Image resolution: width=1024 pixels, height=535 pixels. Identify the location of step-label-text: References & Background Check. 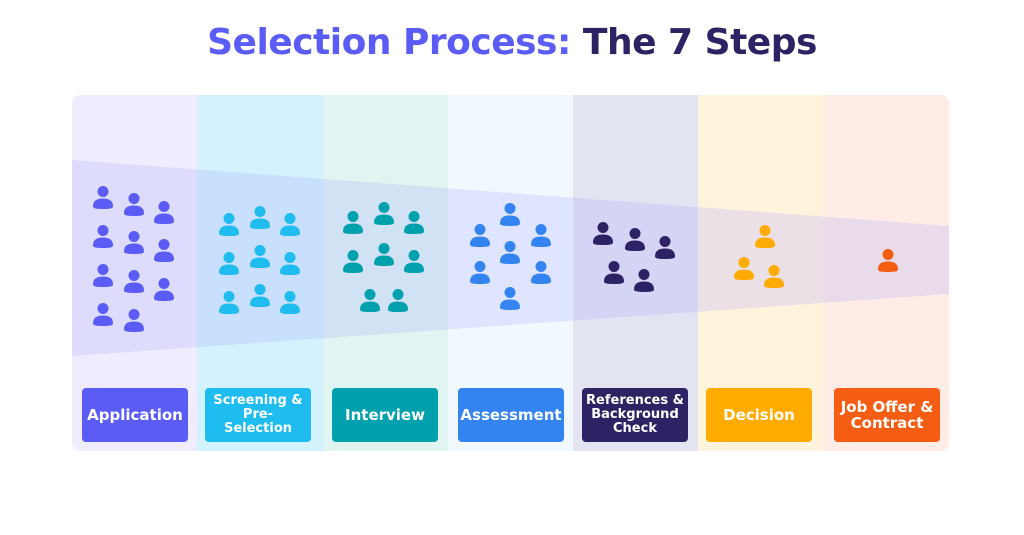
(635, 414).